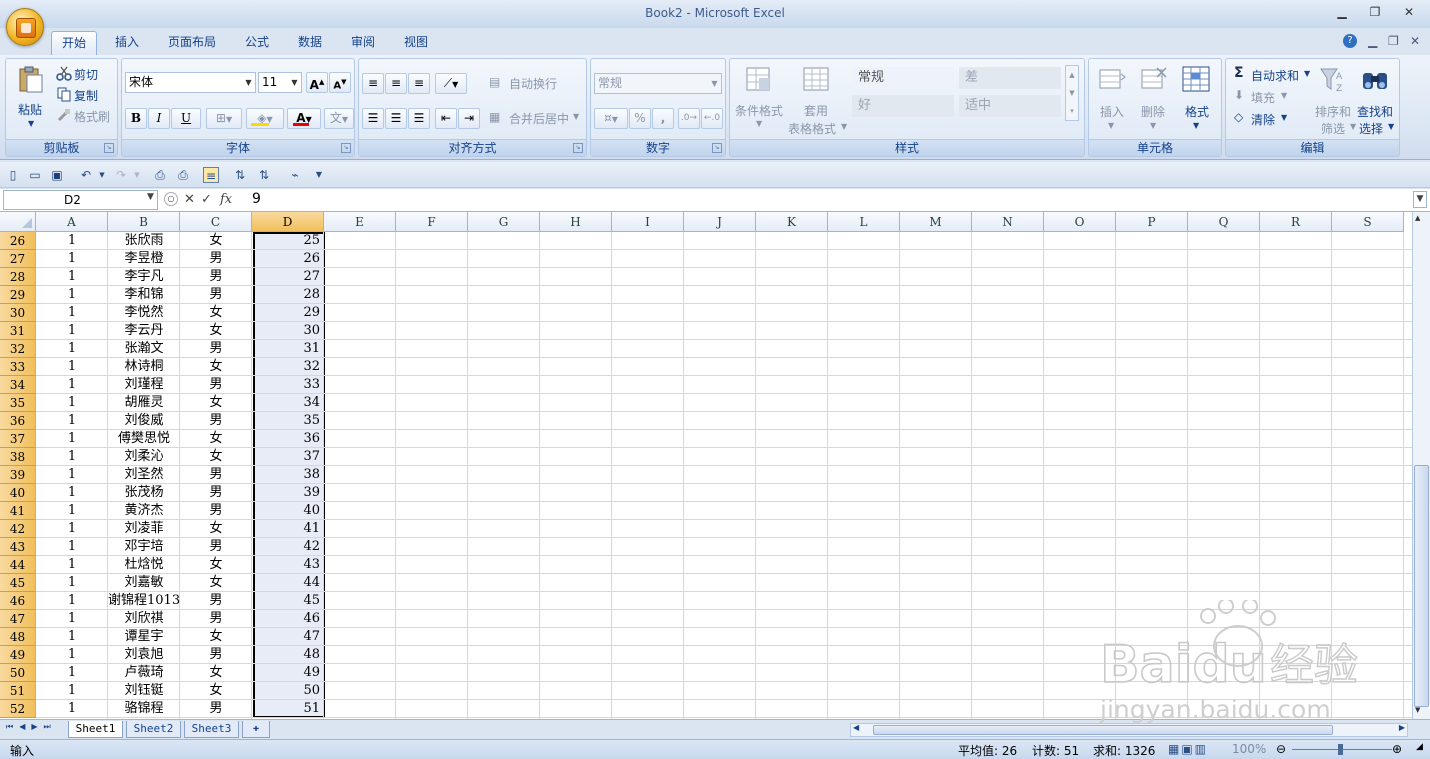 Image resolution: width=1430 pixels, height=759 pixels. Describe the element at coordinates (288, 619) in the screenshot. I see `cell-d: 46` at that location.